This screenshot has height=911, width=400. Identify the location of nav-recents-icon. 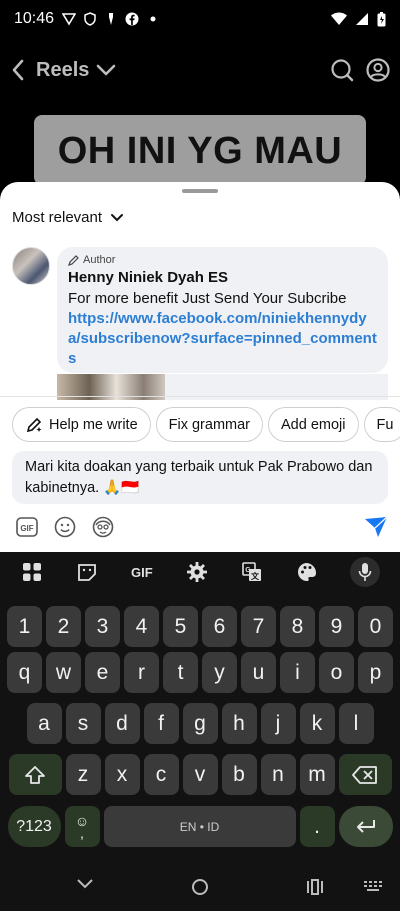
(315, 887).